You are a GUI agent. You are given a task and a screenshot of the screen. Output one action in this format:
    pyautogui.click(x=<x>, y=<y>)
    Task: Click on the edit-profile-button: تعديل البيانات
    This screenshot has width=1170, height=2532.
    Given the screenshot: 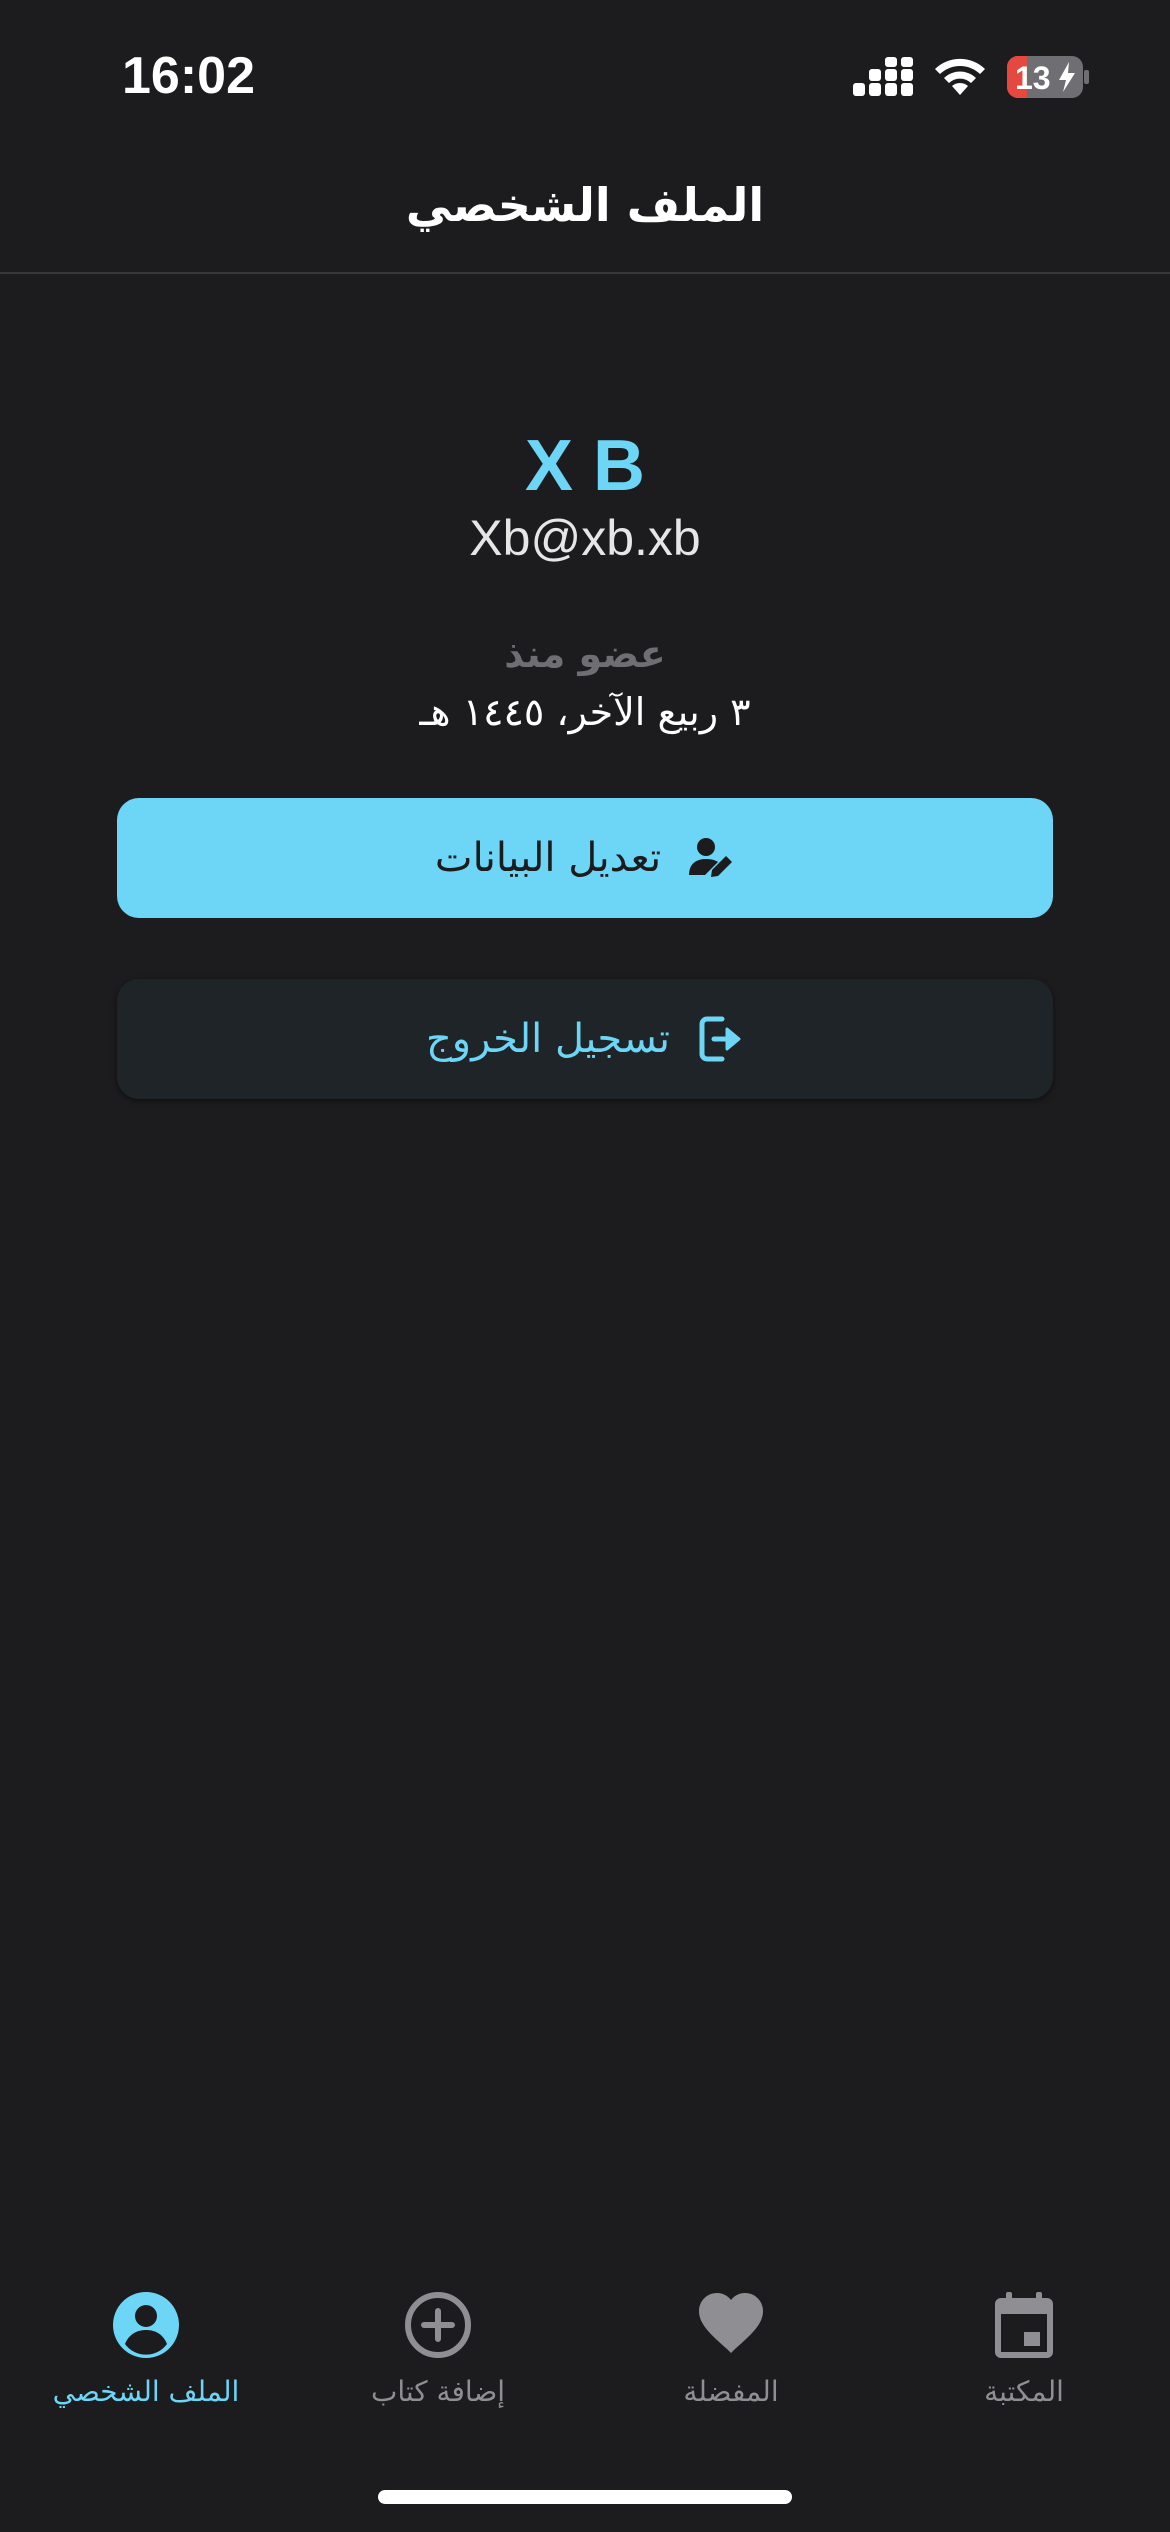 What is the action you would take?
    pyautogui.click(x=585, y=858)
    